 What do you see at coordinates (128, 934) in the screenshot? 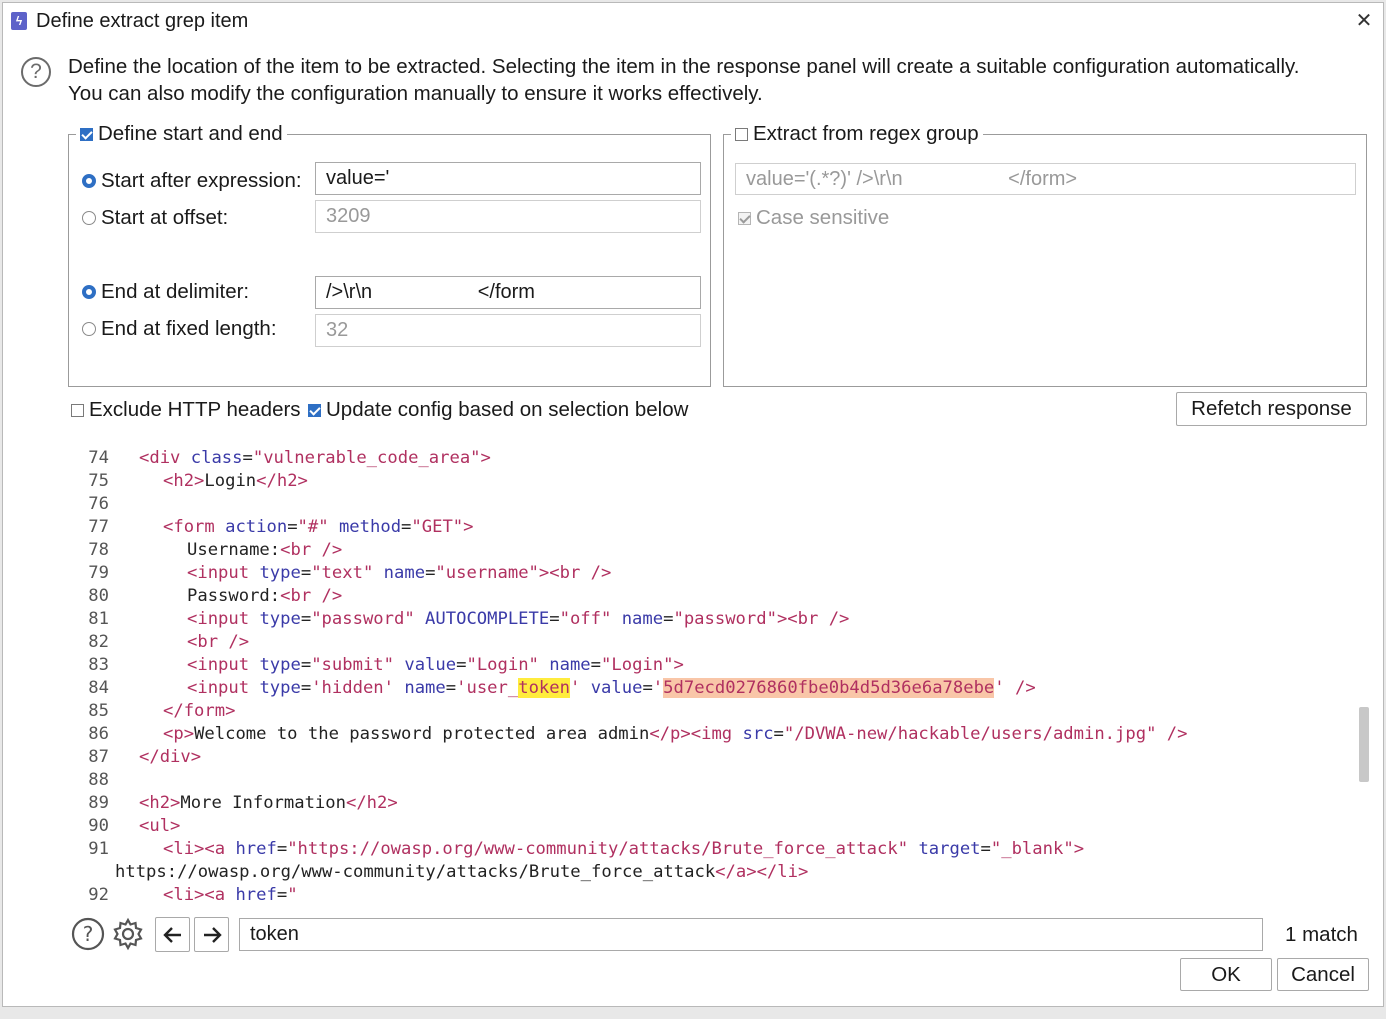
I see `gear-icon` at bounding box center [128, 934].